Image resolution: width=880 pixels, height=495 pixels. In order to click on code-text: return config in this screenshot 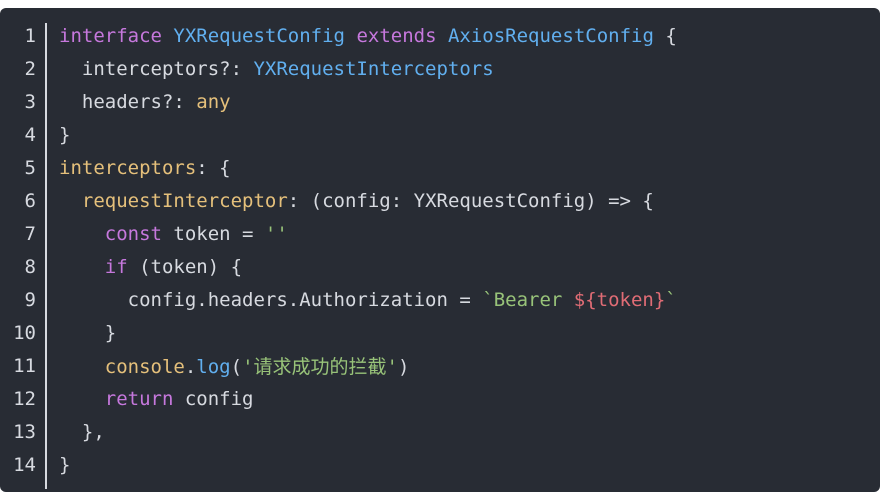, I will do `click(145, 398)`.